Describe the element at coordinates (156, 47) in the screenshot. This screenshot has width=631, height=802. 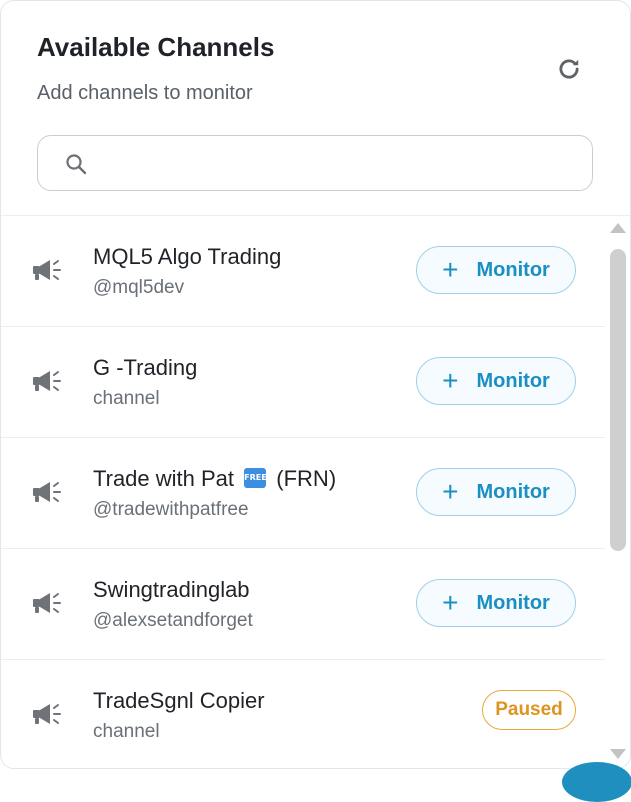
I see `panel-title: Available Channels` at that location.